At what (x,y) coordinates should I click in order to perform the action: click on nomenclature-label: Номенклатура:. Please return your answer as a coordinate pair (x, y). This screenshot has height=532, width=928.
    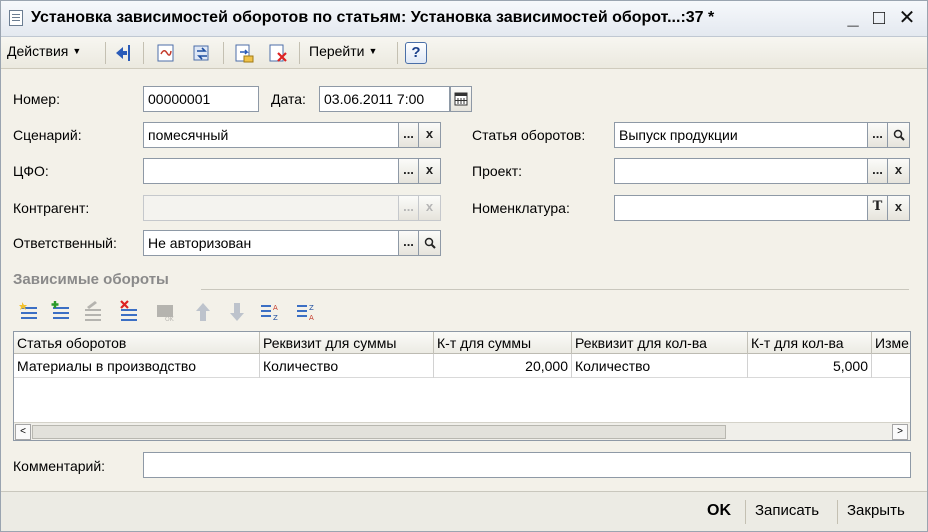
    Looking at the image, I should click on (521, 208).